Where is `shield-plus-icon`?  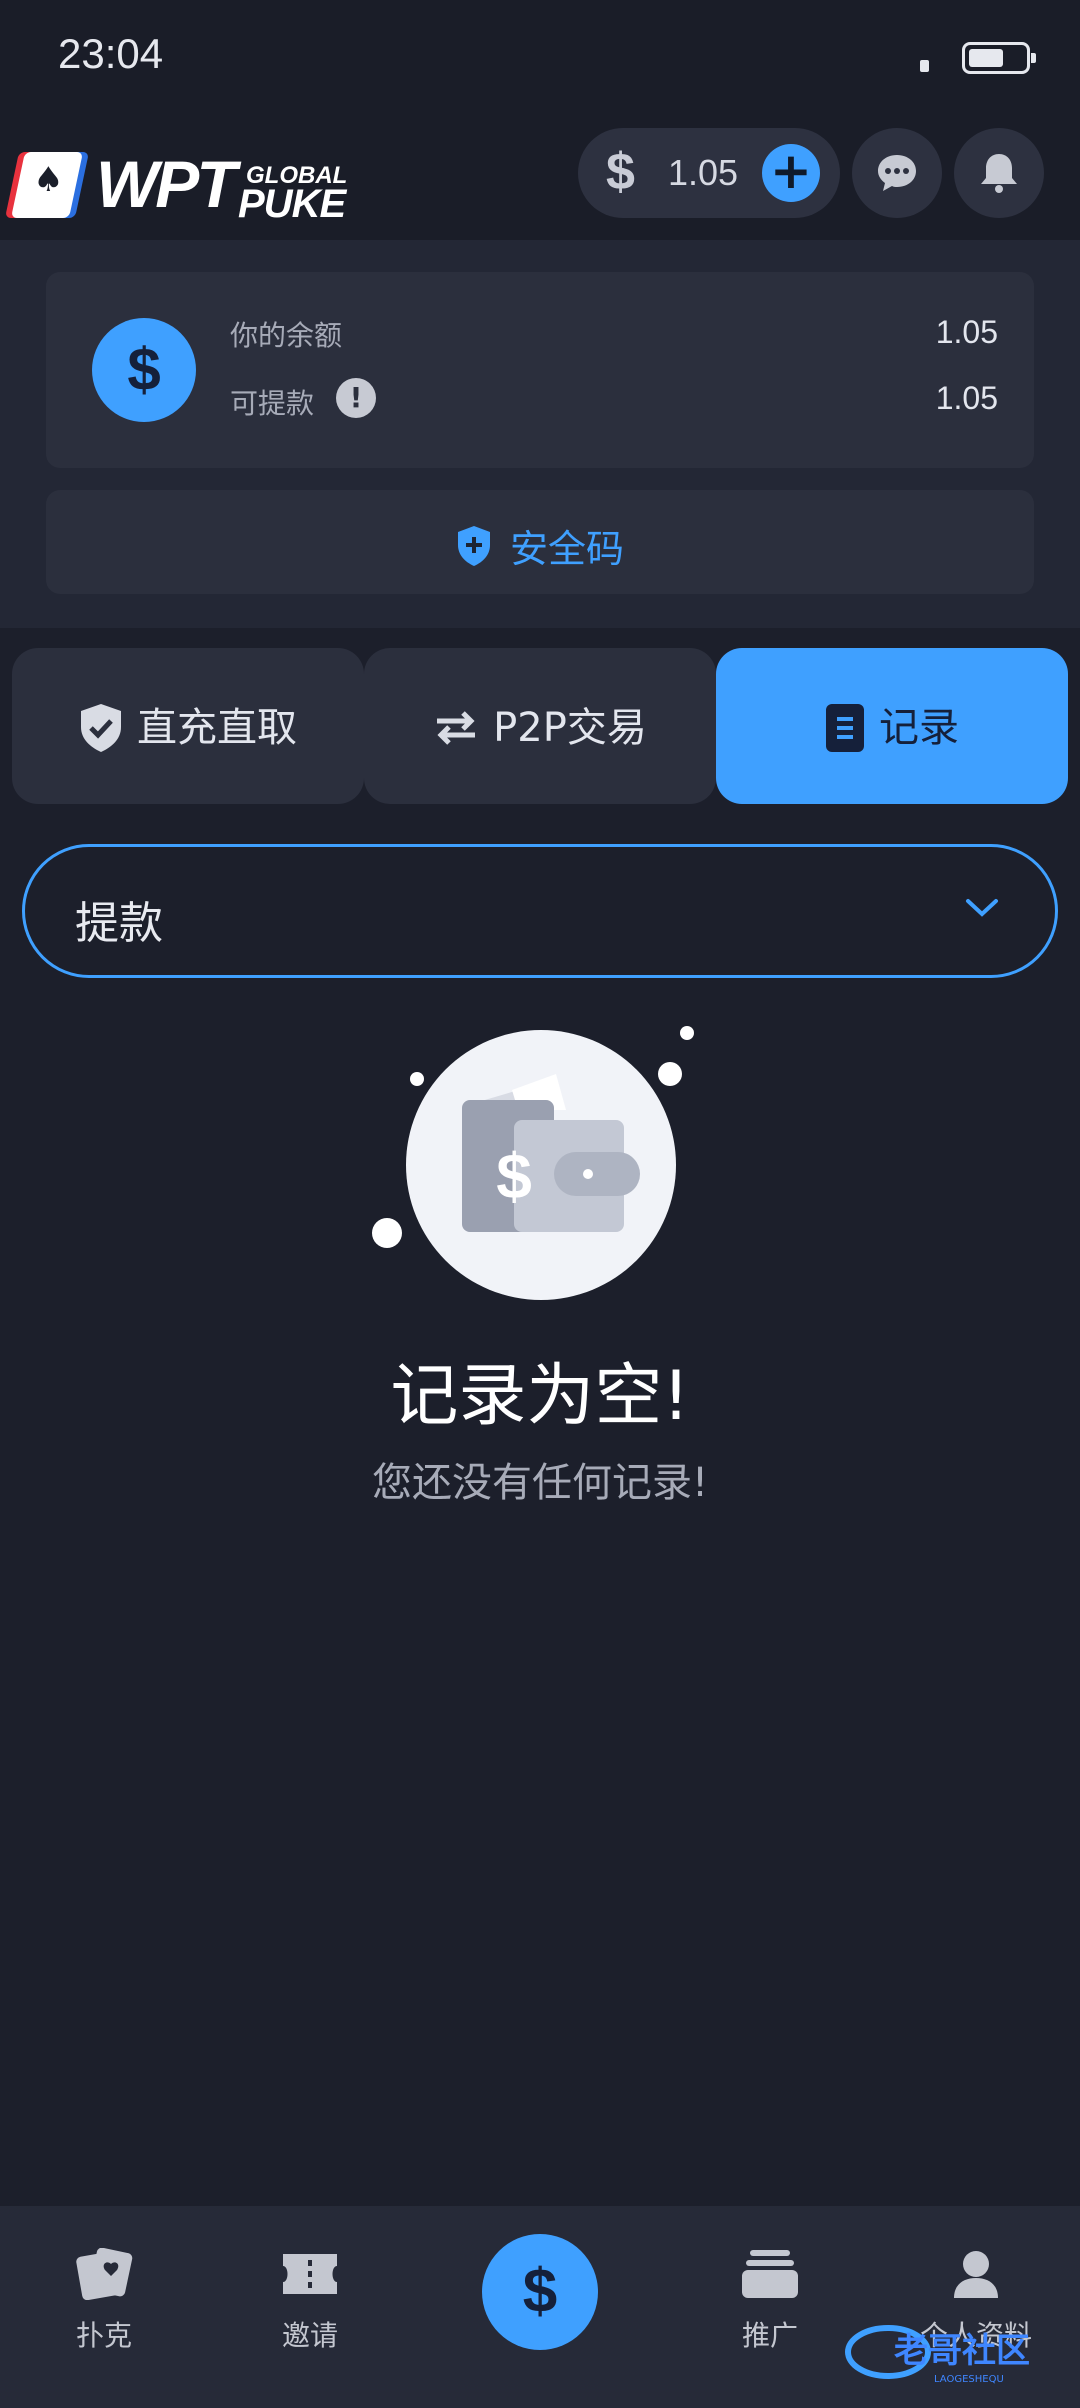
shield-plus-icon is located at coordinates (473, 545).